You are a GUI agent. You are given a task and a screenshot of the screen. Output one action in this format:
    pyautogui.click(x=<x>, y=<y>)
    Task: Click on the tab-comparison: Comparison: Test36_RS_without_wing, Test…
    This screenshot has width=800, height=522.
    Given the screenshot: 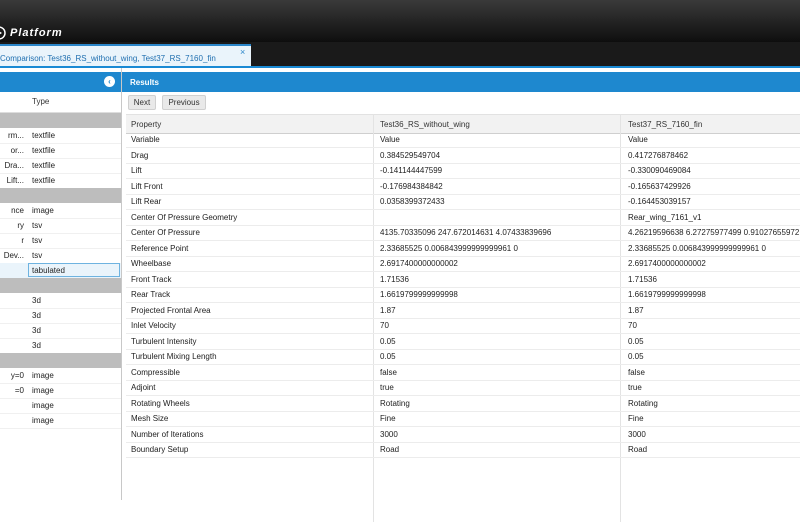 What is the action you would take?
    pyautogui.click(x=125, y=55)
    